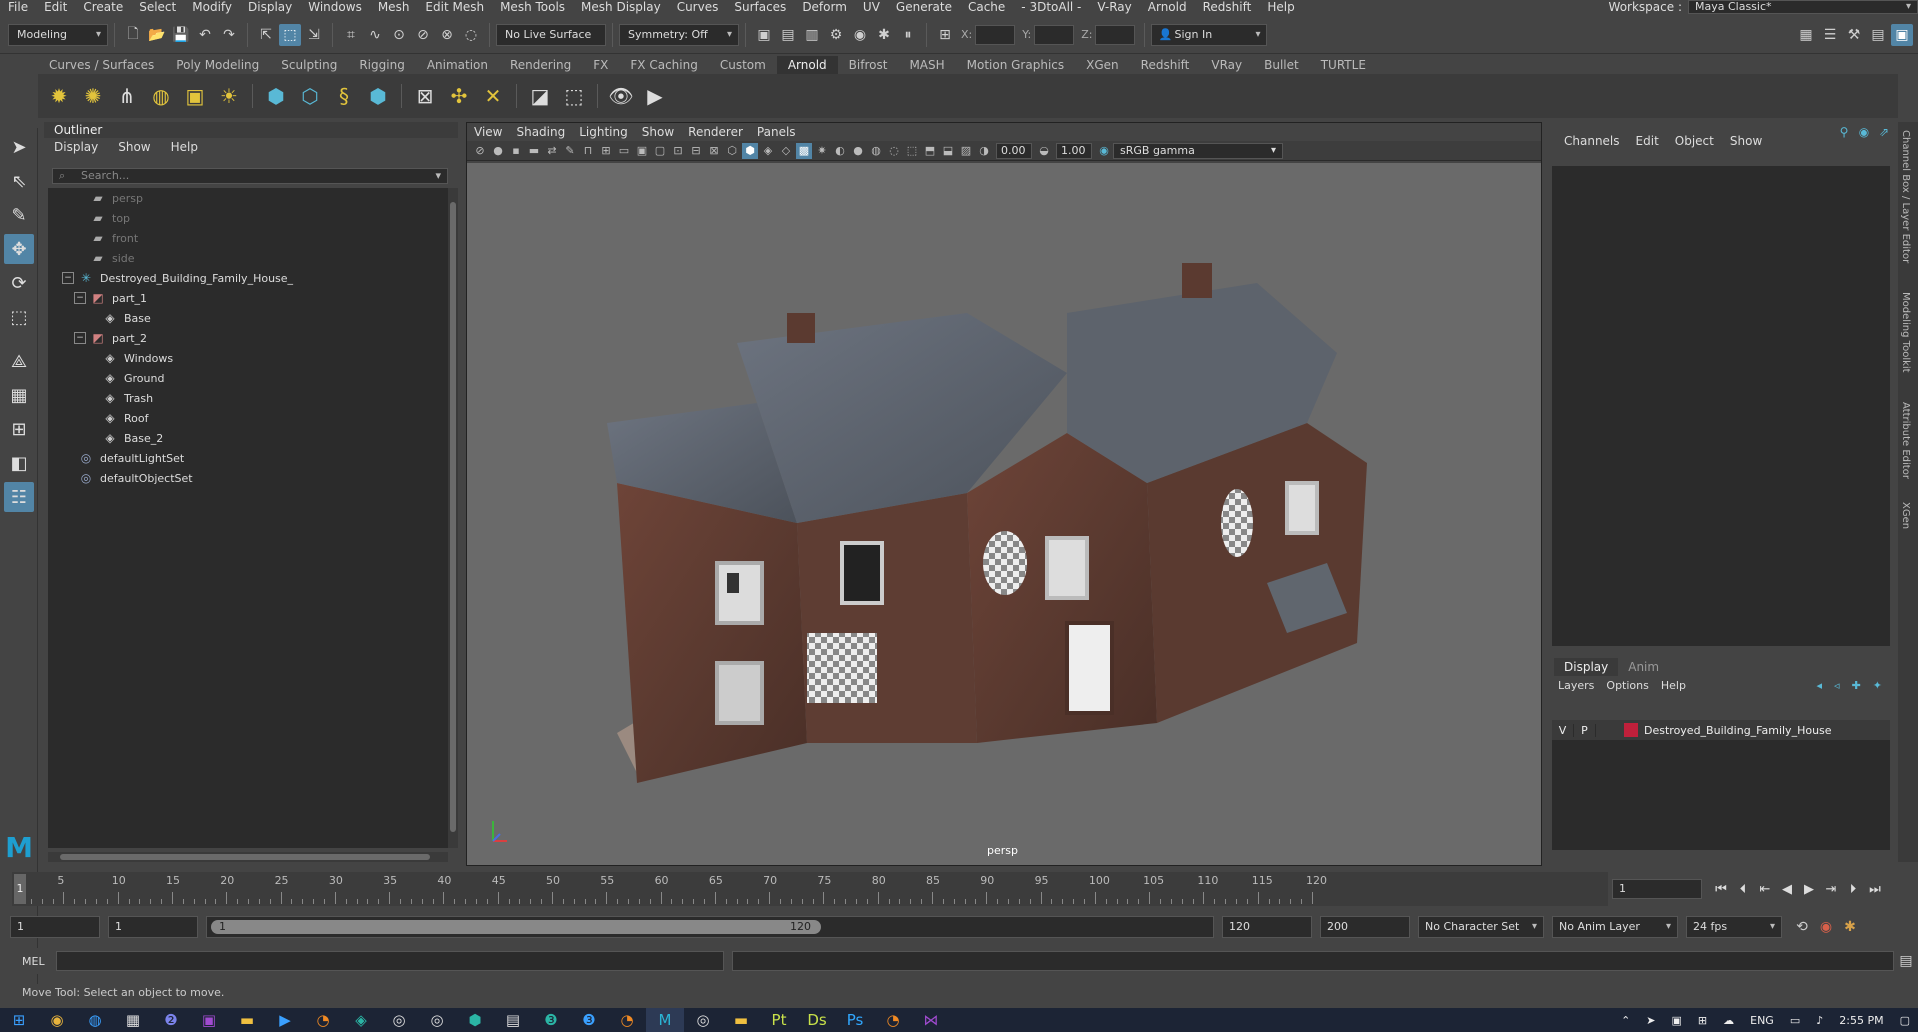 This screenshot has width=1918, height=1032. I want to click on chevron-down-icon: ▾, so click(438, 176).